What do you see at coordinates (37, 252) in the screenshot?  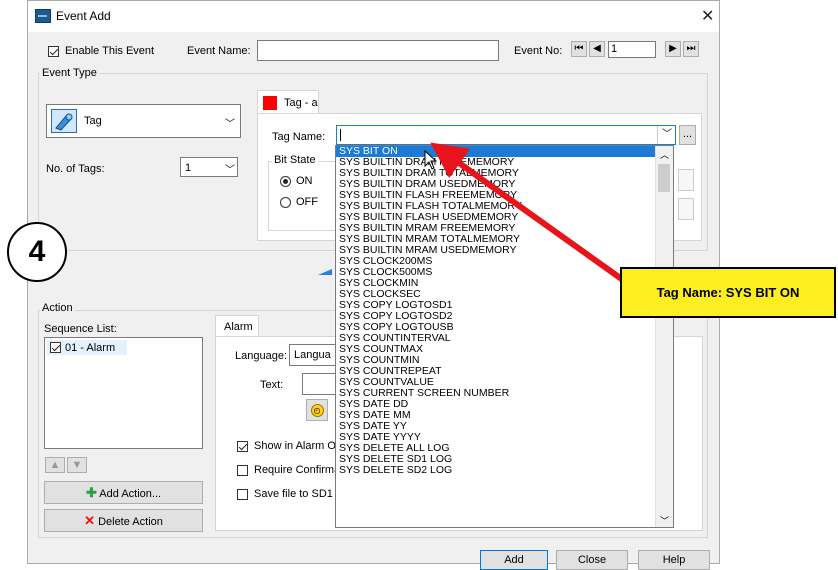 I see `step-number: 4` at bounding box center [37, 252].